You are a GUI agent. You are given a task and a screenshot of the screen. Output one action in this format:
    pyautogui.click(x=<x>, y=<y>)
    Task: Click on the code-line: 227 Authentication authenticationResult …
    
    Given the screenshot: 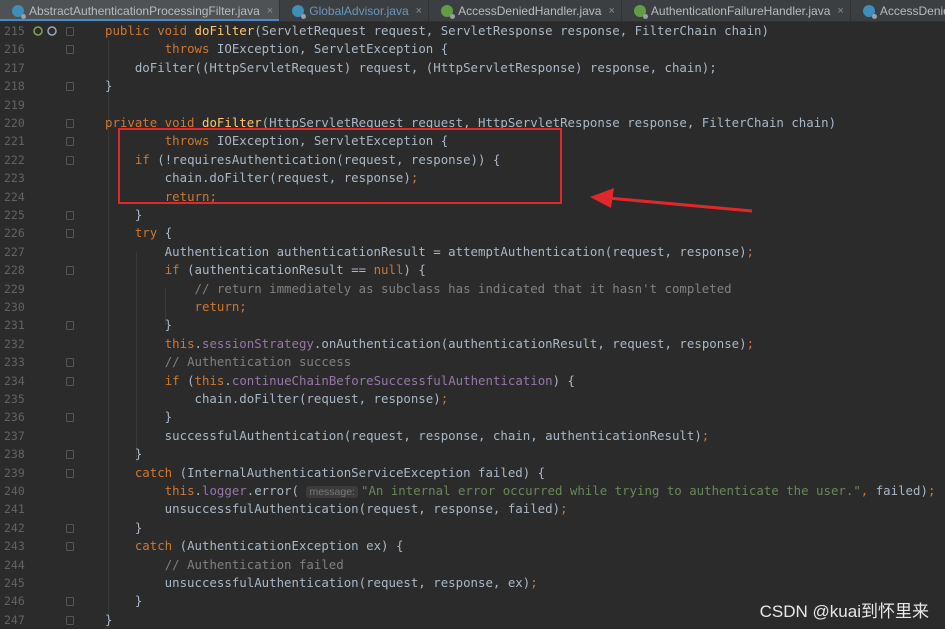 What is the action you would take?
    pyautogui.click(x=472, y=252)
    